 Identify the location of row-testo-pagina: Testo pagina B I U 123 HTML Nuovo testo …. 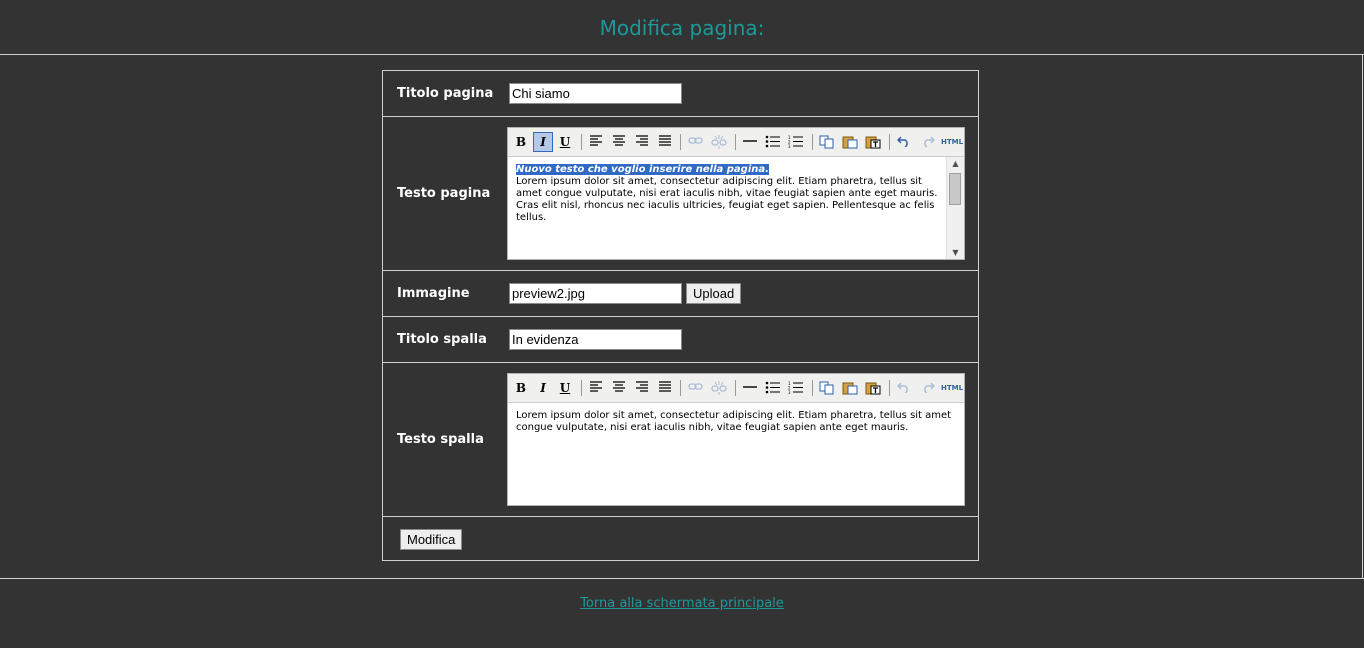
(680, 194).